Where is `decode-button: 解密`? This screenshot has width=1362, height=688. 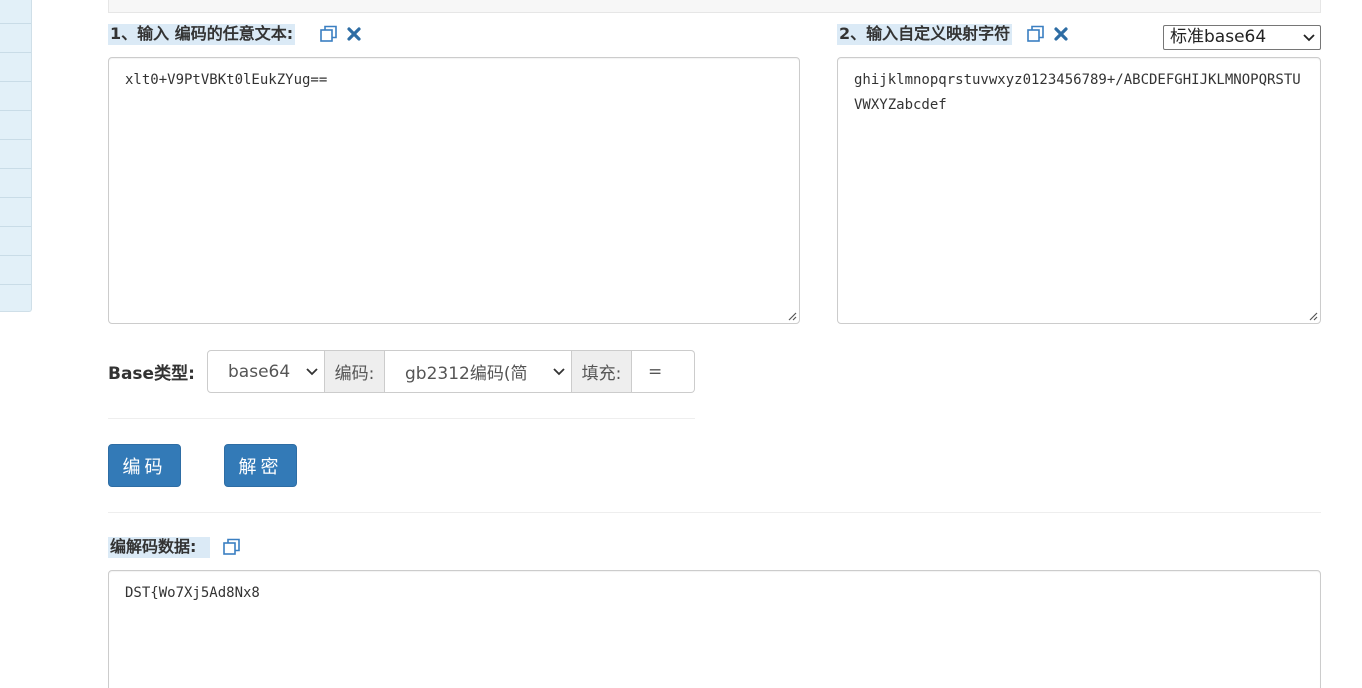
decode-button: 解密 is located at coordinates (260, 465).